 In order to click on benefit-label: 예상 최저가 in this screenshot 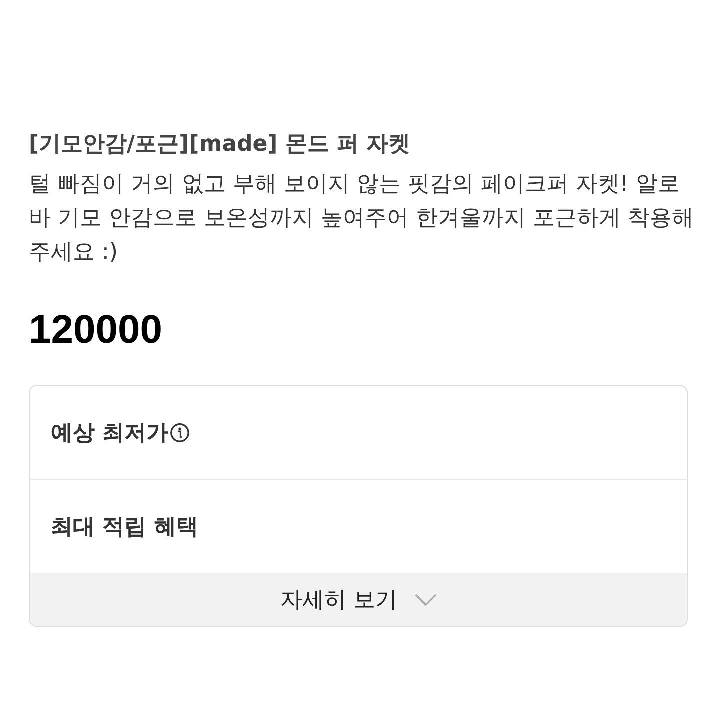, I will do `click(110, 434)`.